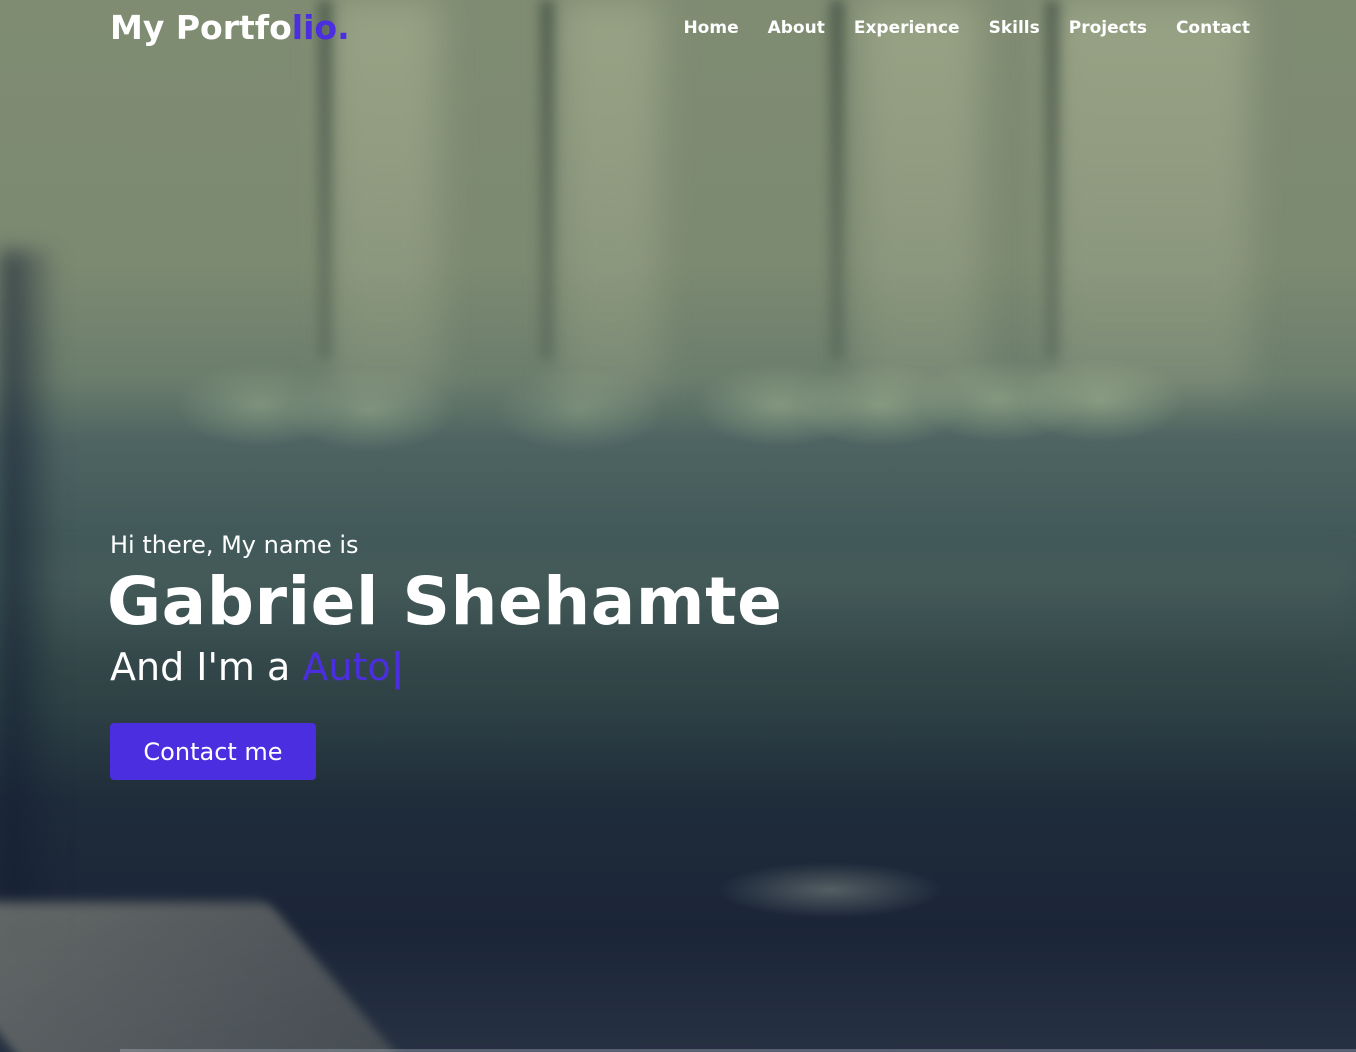 The image size is (1356, 1052). I want to click on role-prefix: And I'm a, so click(206, 667).